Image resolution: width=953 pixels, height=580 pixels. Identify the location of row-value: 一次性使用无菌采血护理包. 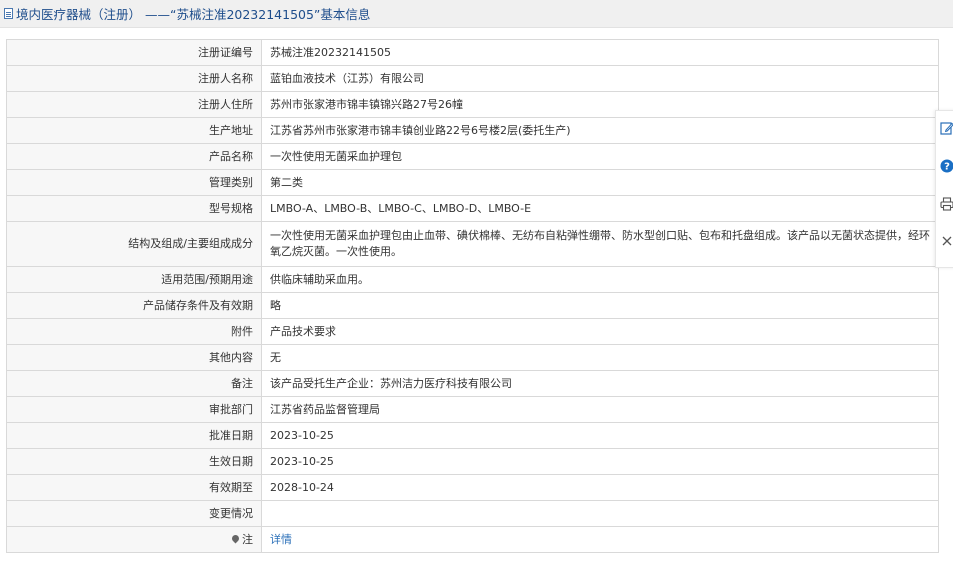
(600, 156).